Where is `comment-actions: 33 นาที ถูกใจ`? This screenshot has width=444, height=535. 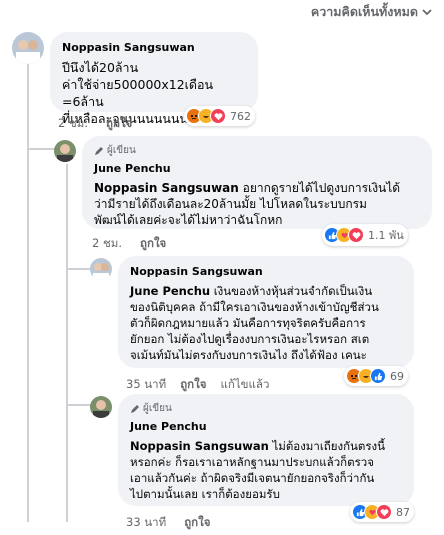 comment-actions: 33 นาที ถูกใจ is located at coordinates (168, 523).